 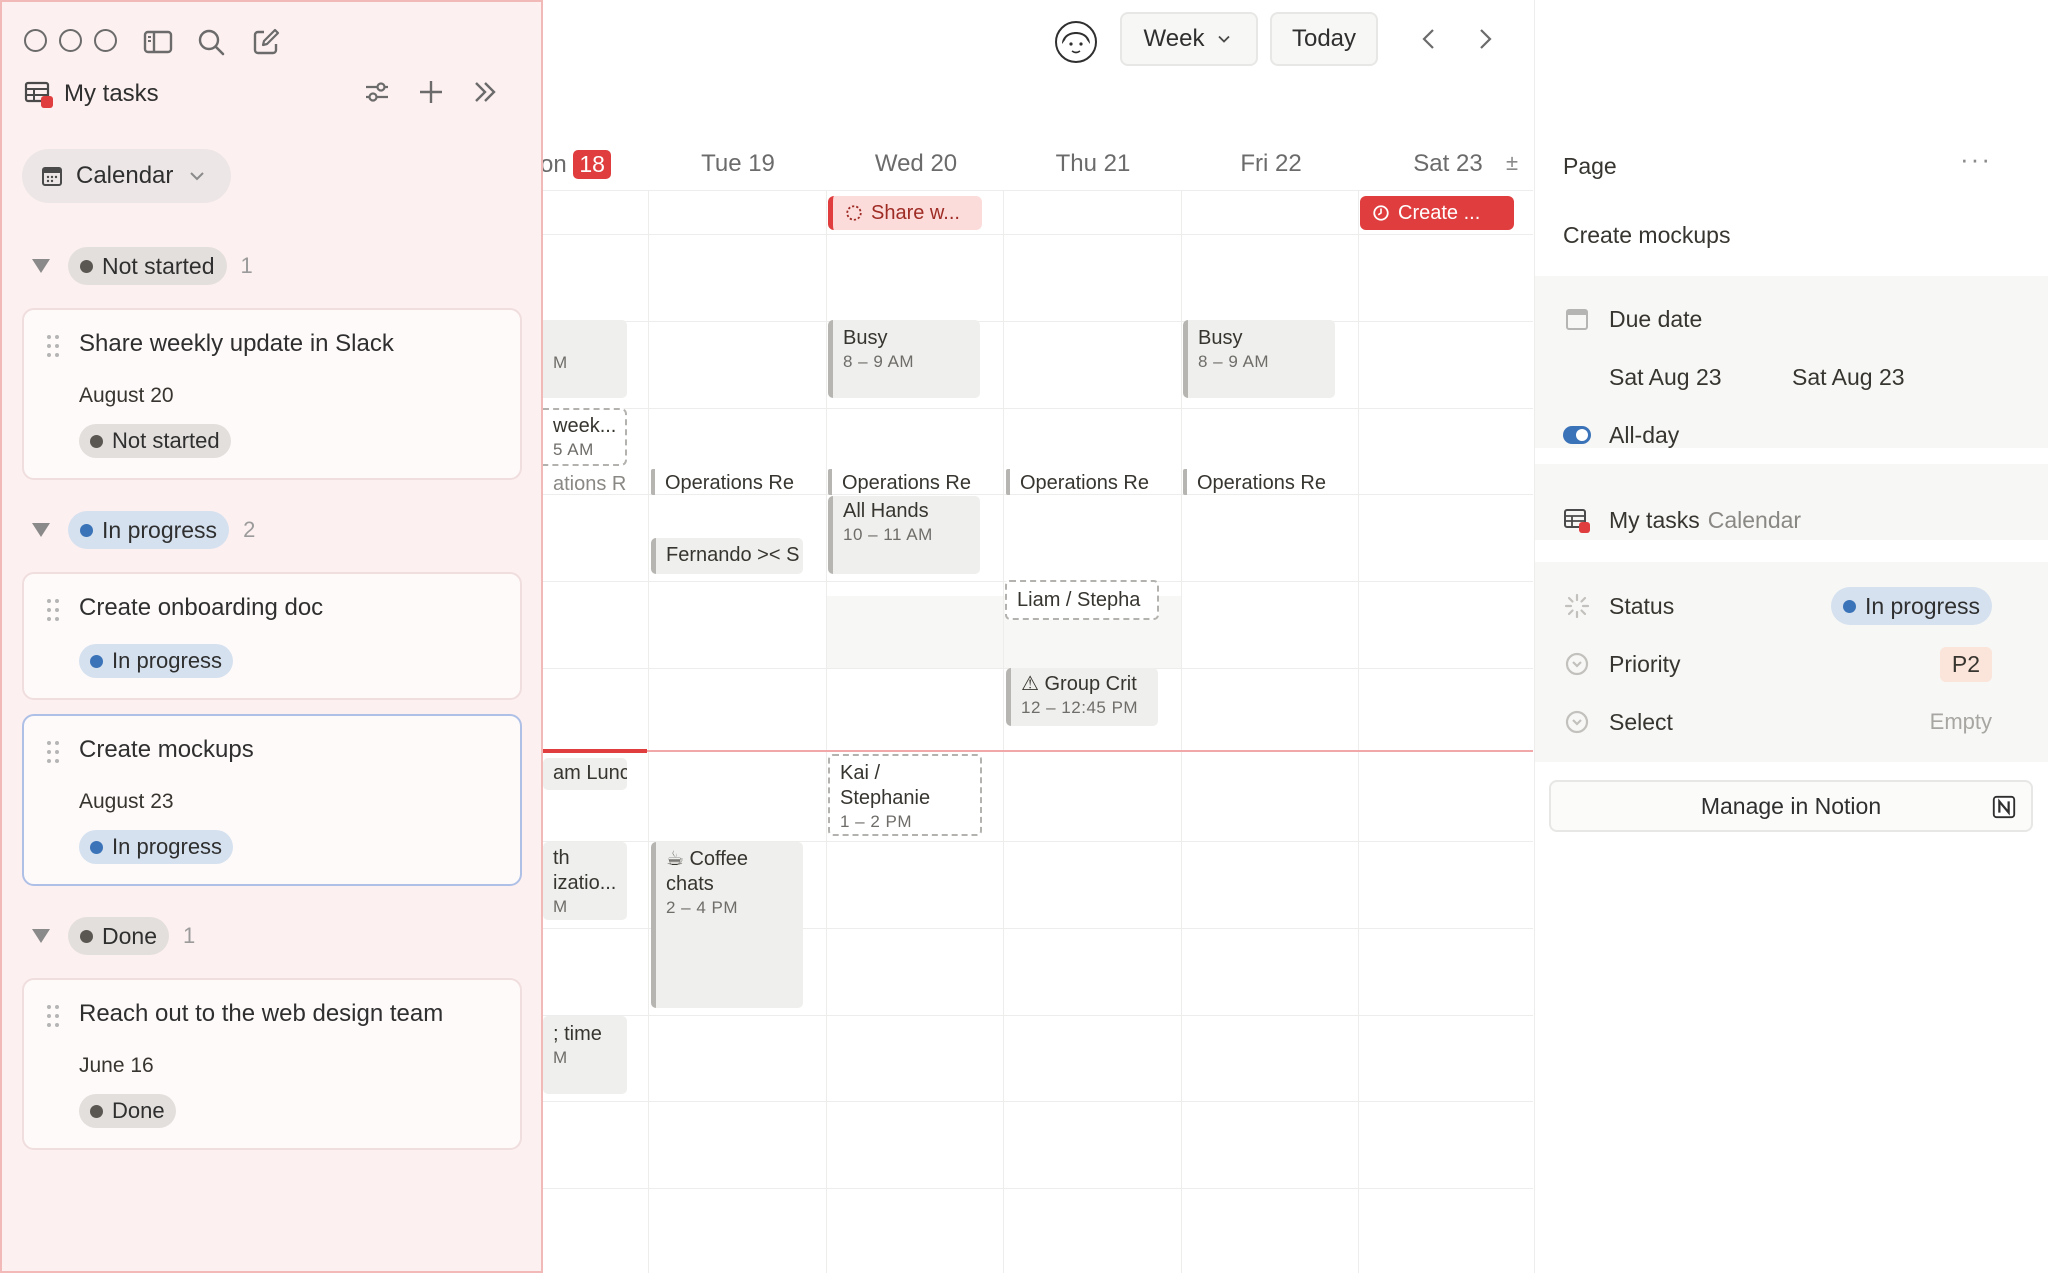 I want to click on end-date-value: Sat Aug 23, so click(x=1848, y=377).